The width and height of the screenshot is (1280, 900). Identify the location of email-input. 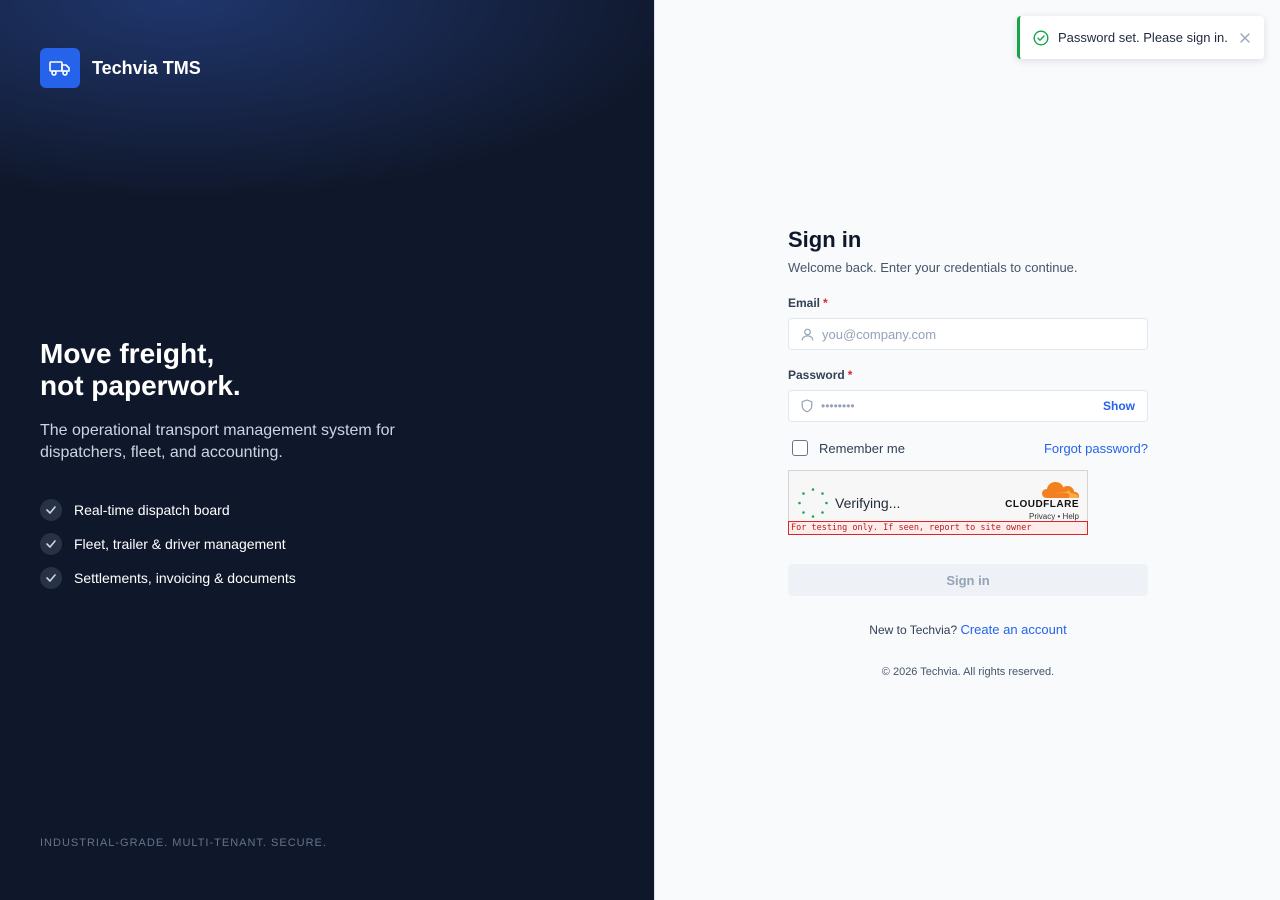
(978, 334).